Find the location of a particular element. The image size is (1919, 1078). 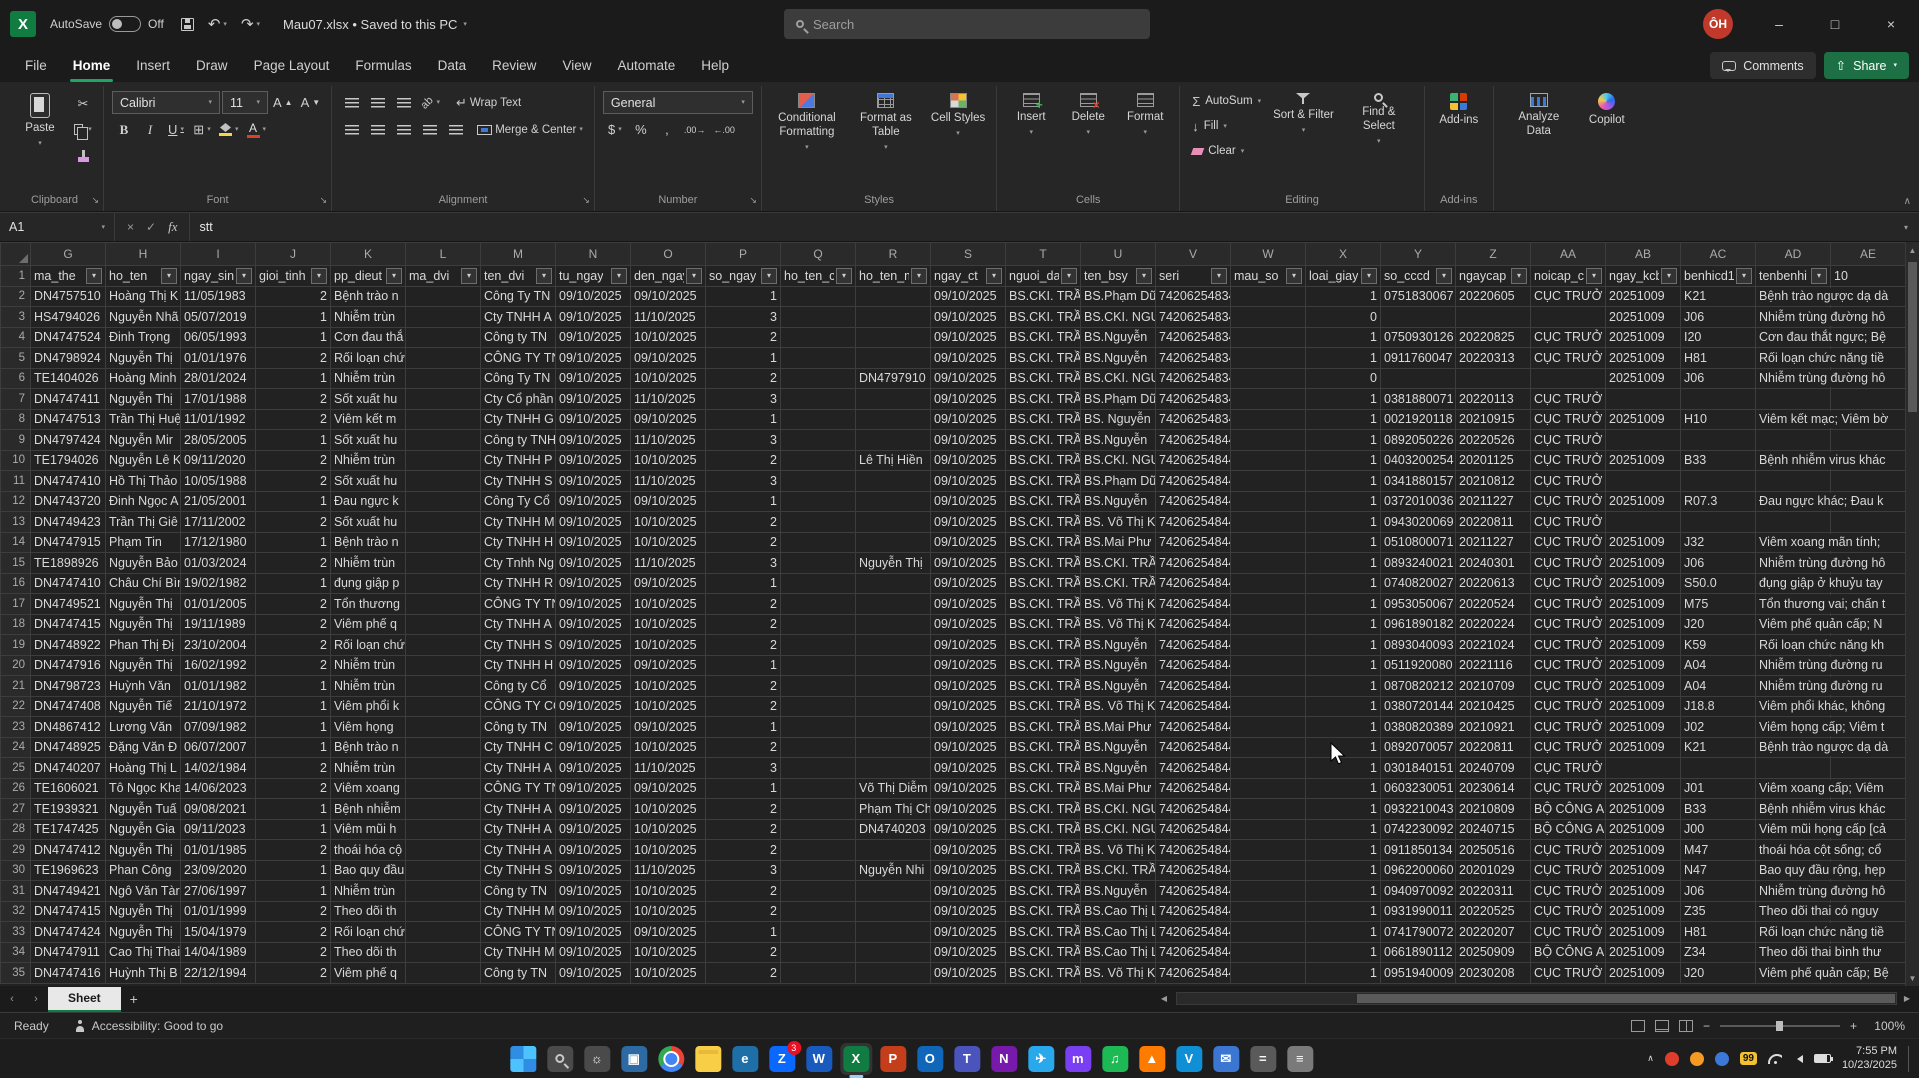

cell: Viêm xoang cấp; Viêm is located at coordinates (1821, 788).